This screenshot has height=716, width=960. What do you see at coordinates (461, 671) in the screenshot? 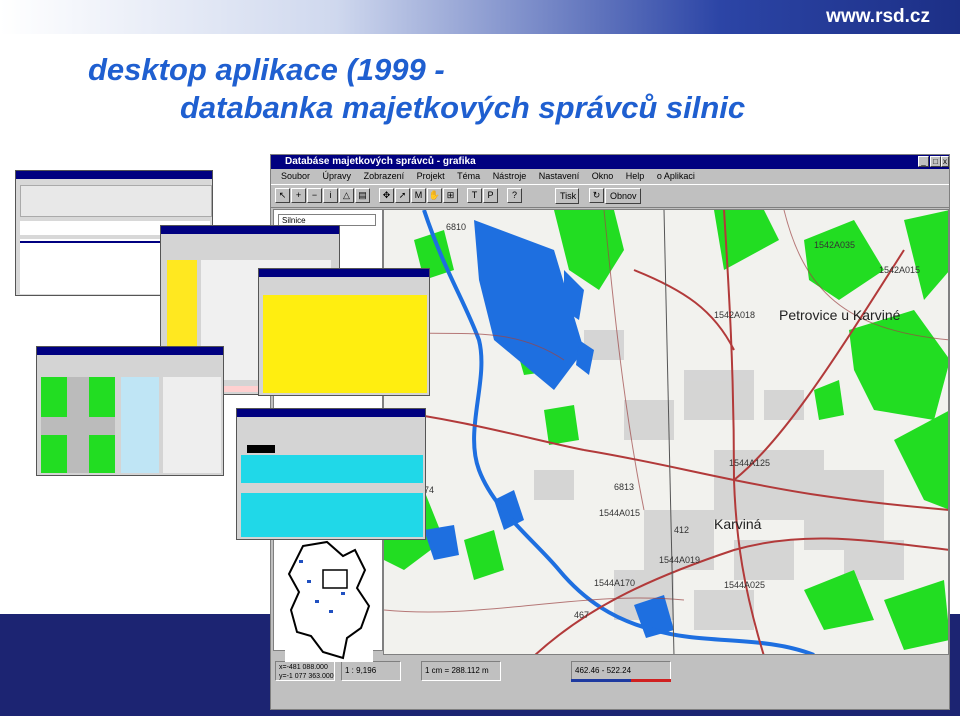
I see `status-unit: 1 cm = 288.112 m` at bounding box center [461, 671].